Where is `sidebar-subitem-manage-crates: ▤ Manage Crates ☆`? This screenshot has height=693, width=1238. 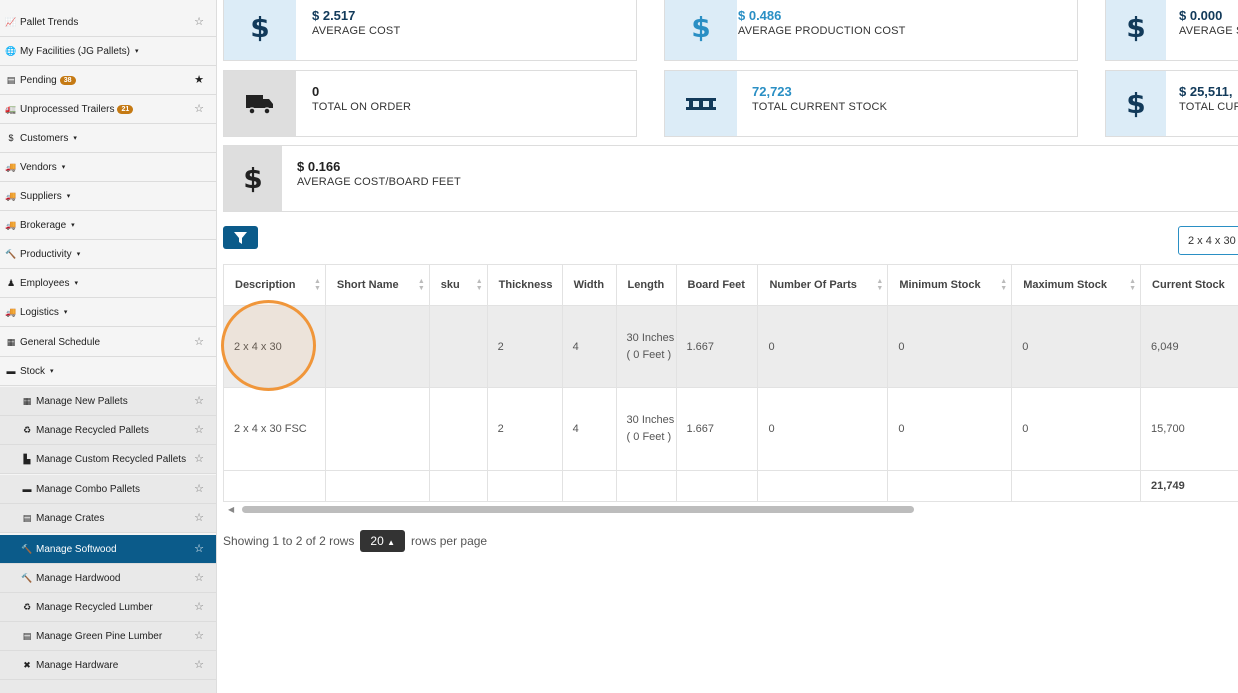
sidebar-subitem-manage-crates: ▤ Manage Crates ☆ is located at coordinates (108, 518).